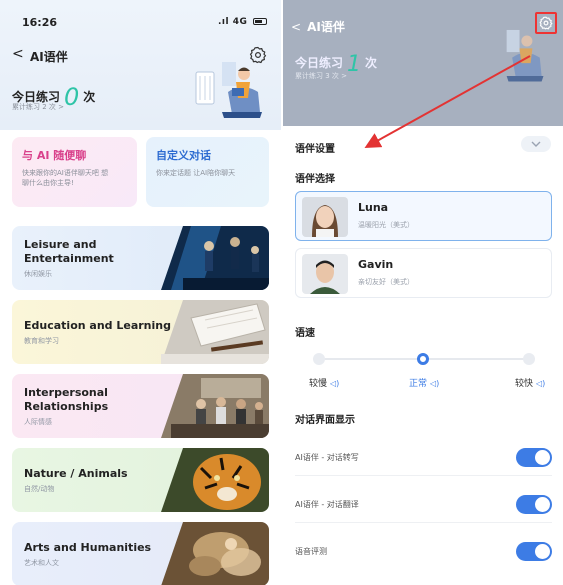  I want to click on notebook-pen-image, so click(215, 332).